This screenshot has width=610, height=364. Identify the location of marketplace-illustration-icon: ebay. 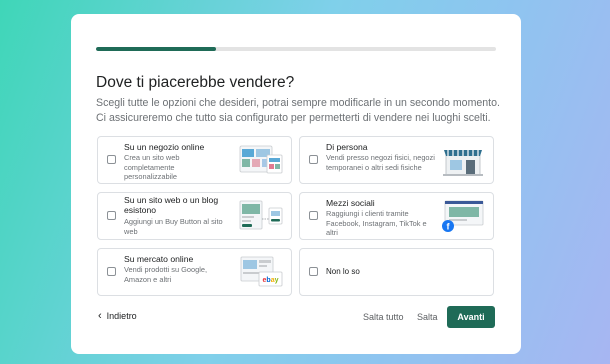
(261, 271).